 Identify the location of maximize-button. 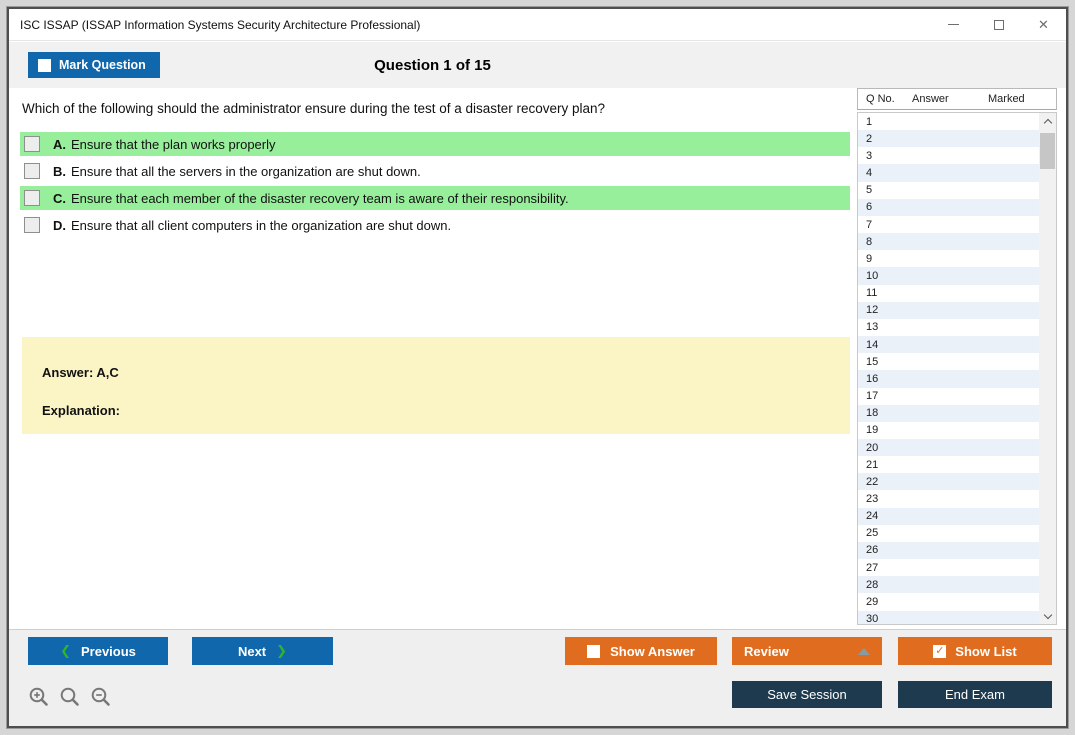
(998, 24).